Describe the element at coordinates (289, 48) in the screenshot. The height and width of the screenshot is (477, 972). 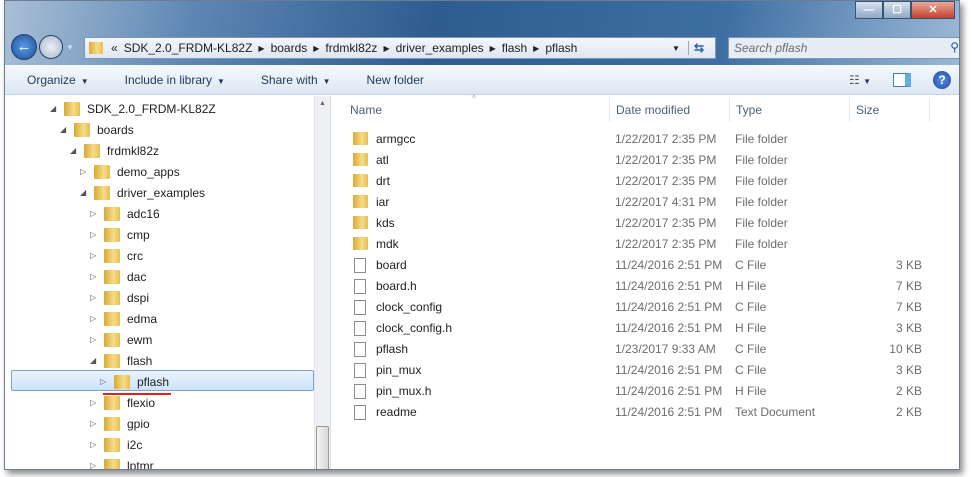
I see `breadcrumb-1: boards` at that location.